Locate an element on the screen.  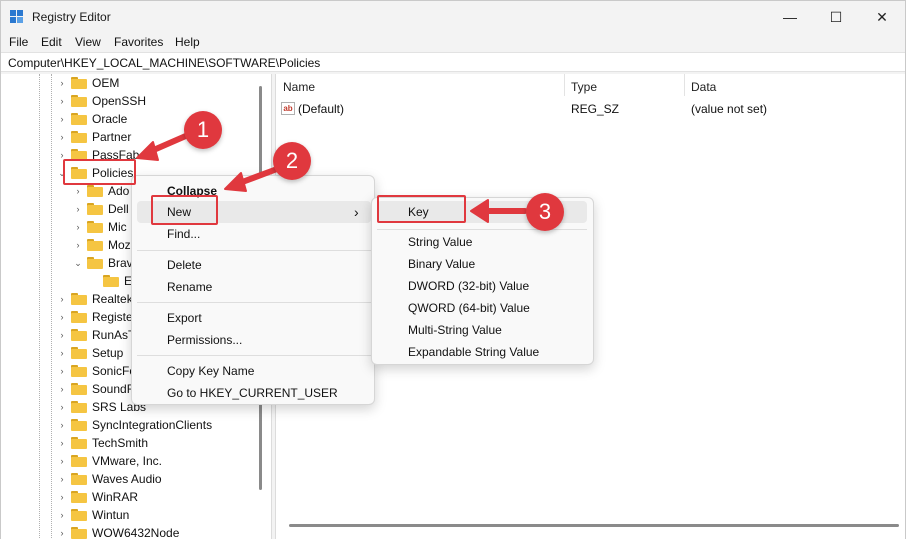
submenu-item-multi-string: Multi-String Value is located at coordinates (455, 330).